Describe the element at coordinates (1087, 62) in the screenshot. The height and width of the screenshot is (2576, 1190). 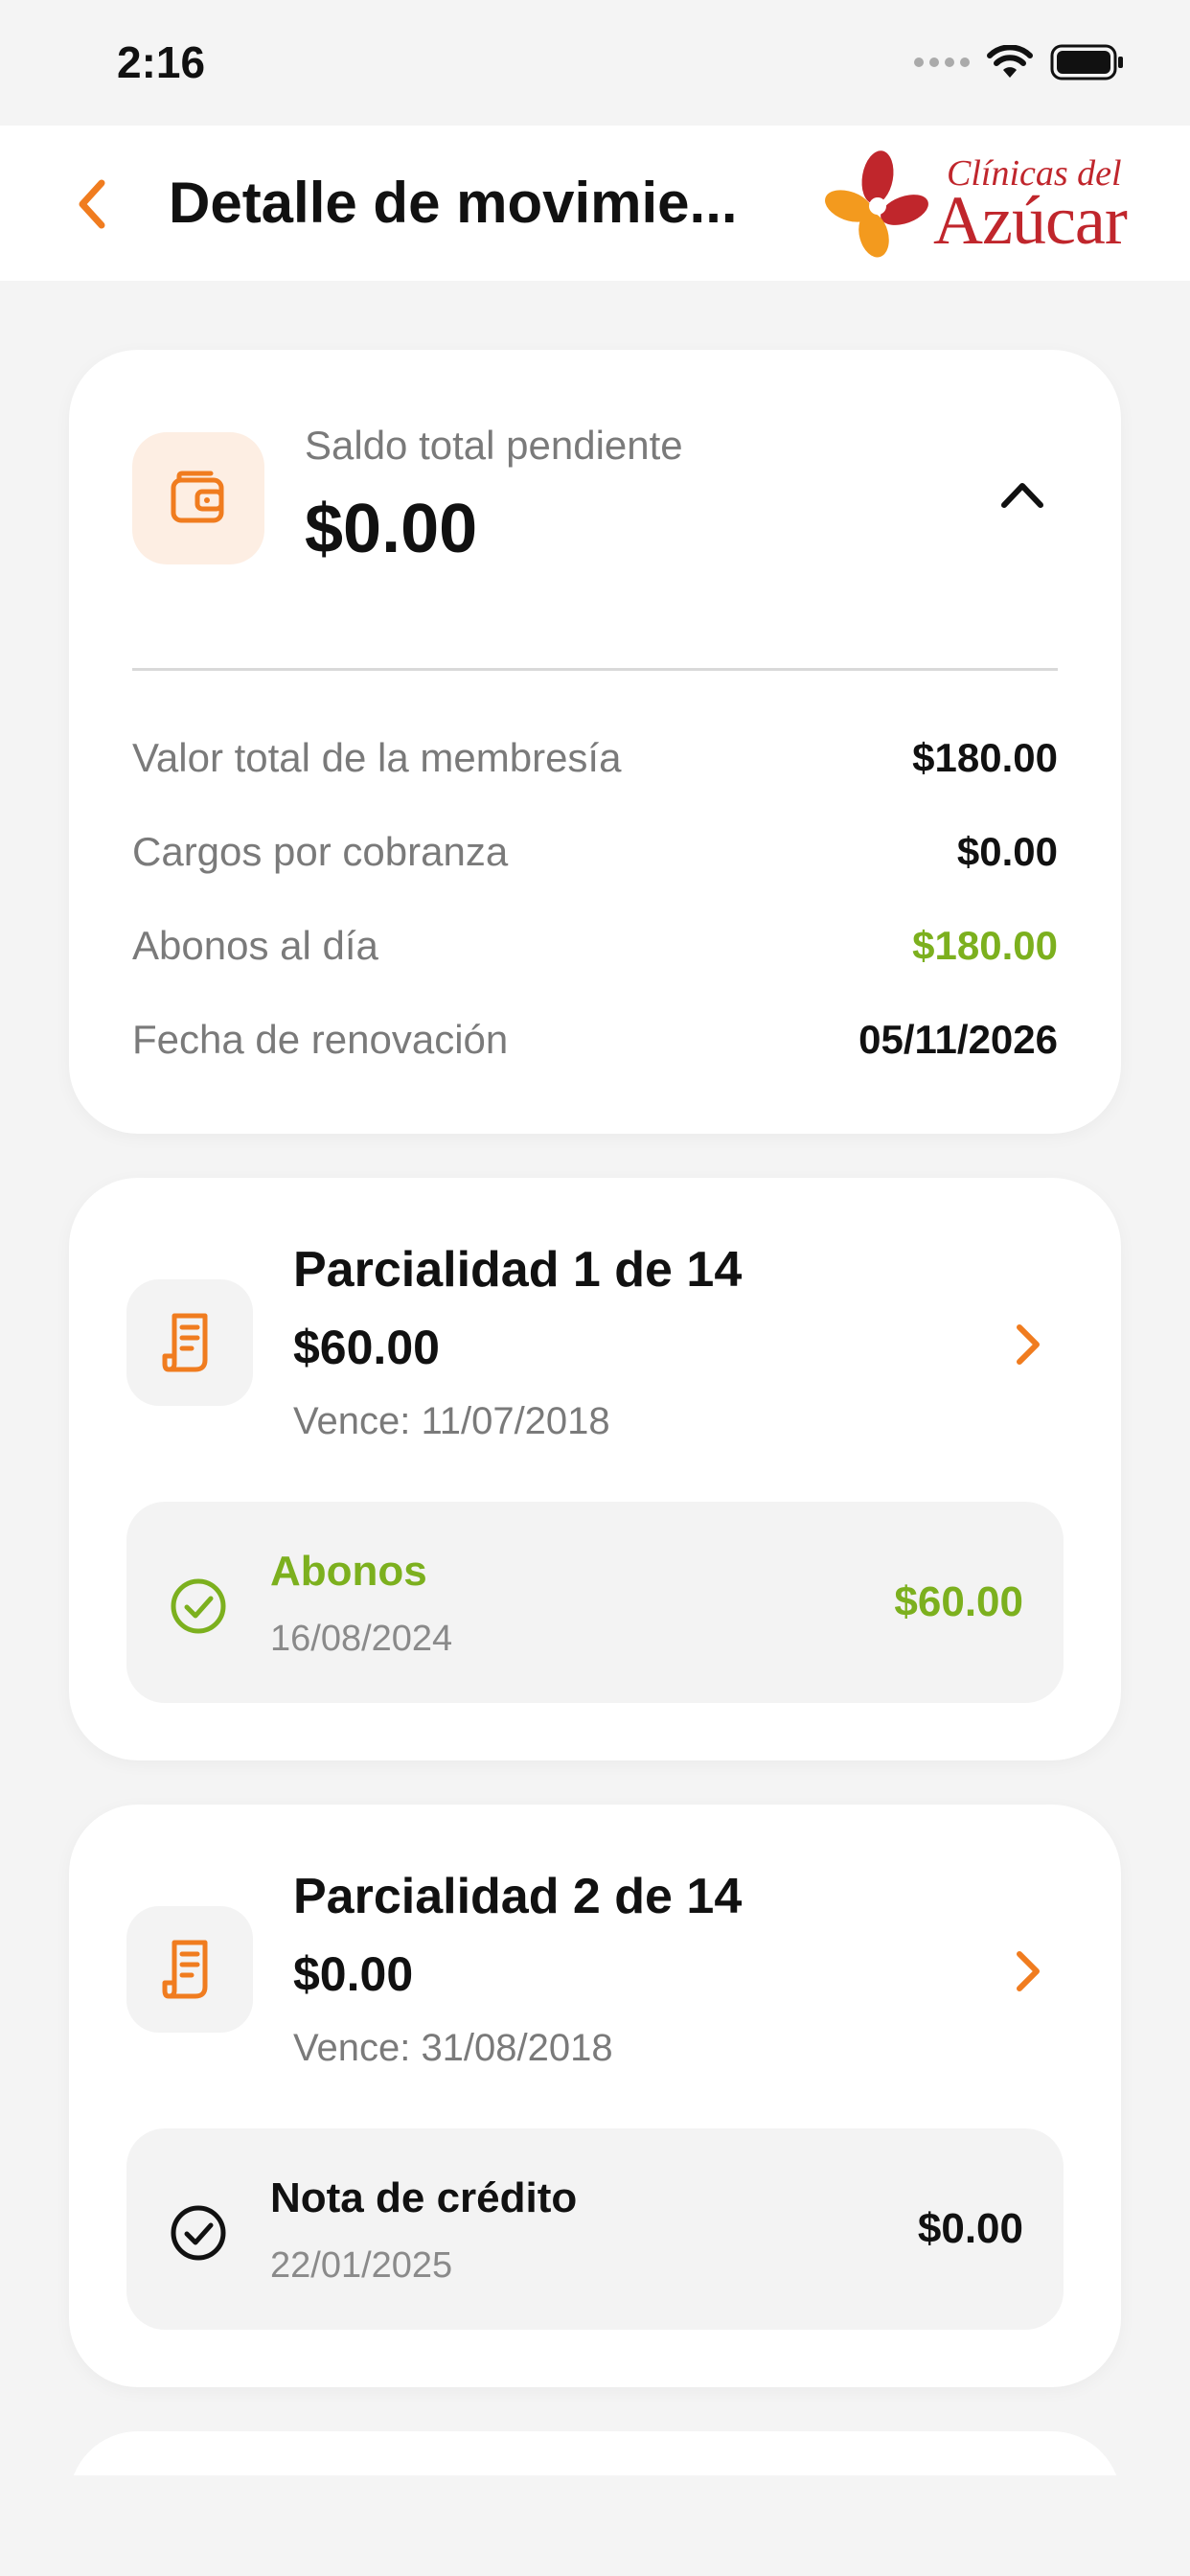
I see `battery-icon` at that location.